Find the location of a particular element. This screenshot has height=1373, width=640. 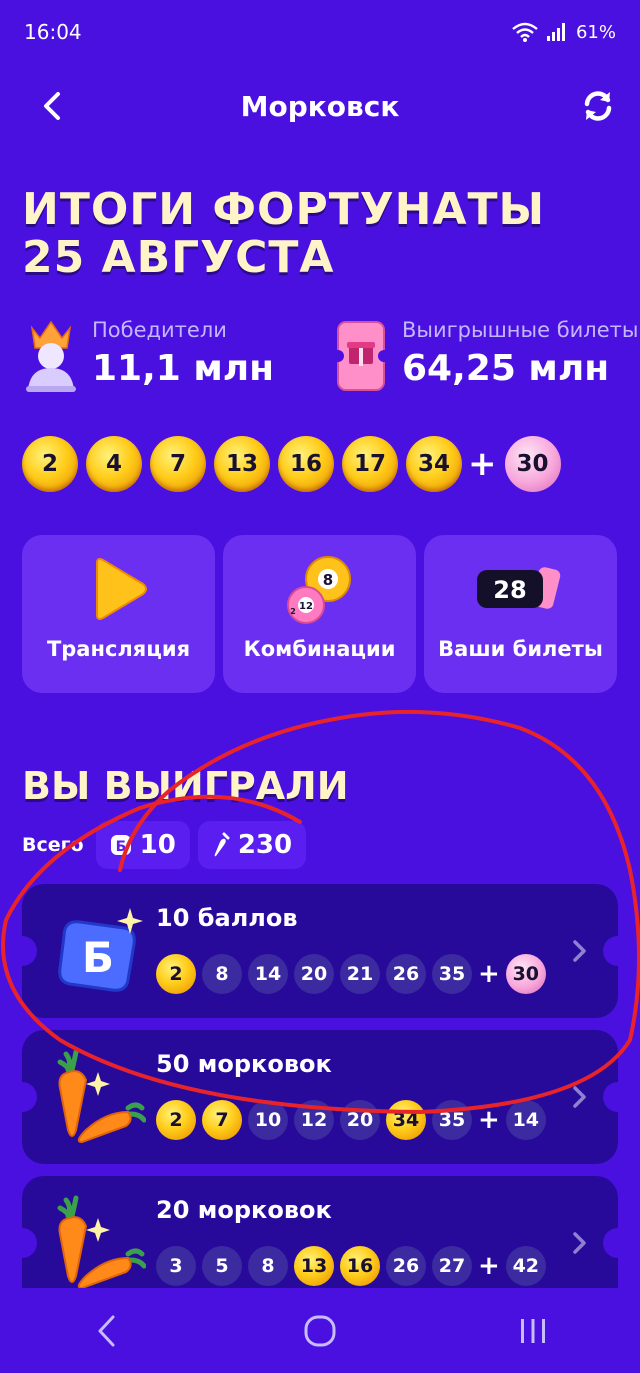

carrots-total: 230 is located at coordinates (265, 845).